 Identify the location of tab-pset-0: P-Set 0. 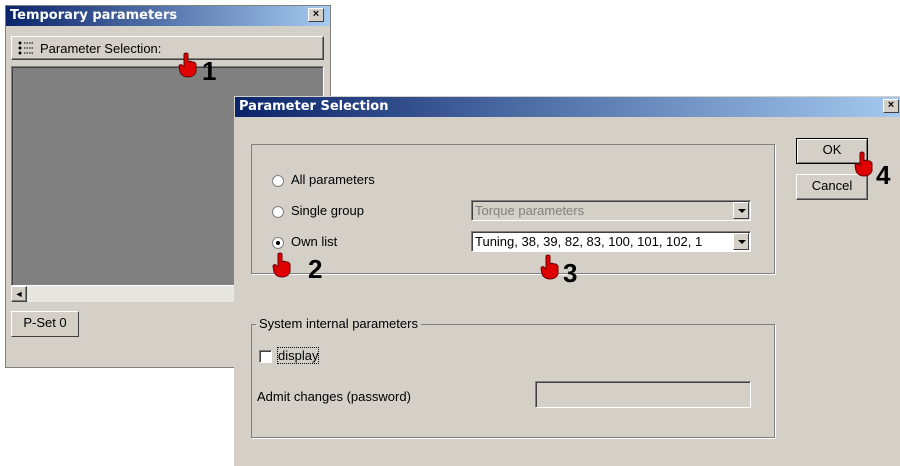
(45, 324).